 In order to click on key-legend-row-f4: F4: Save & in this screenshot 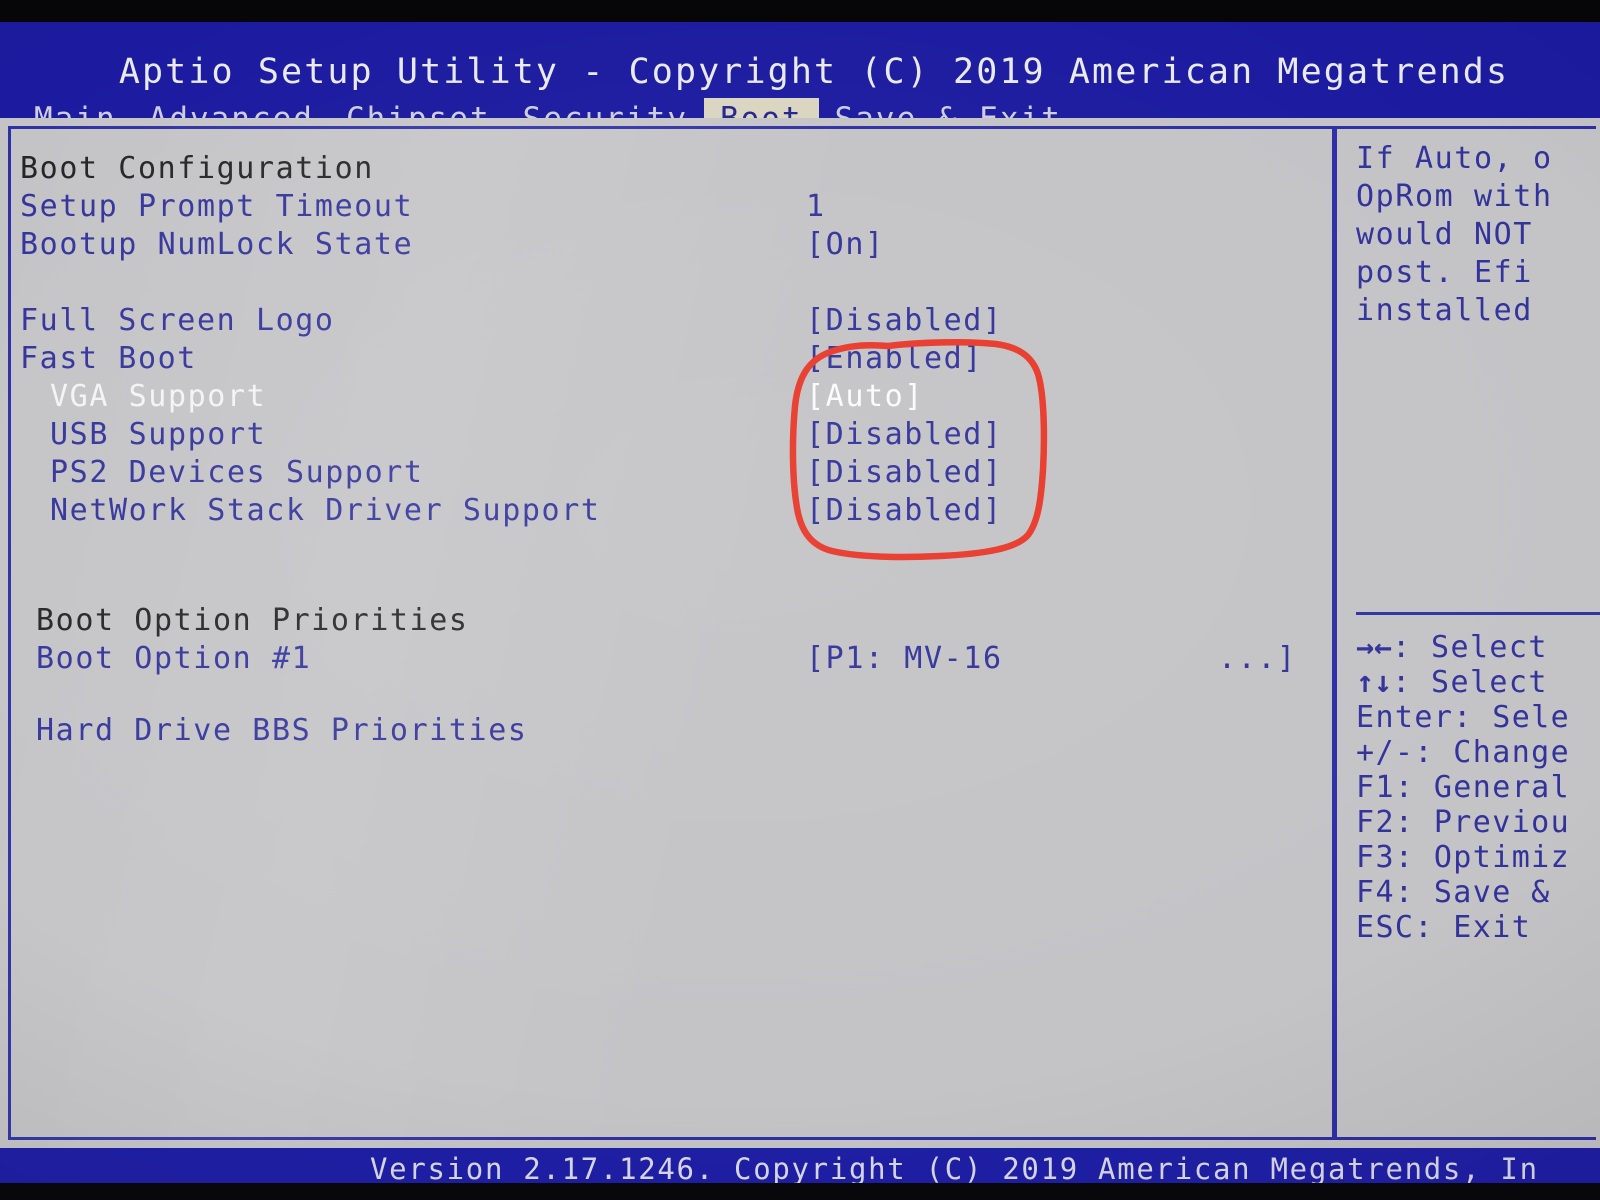, I will do `click(1453, 892)`.